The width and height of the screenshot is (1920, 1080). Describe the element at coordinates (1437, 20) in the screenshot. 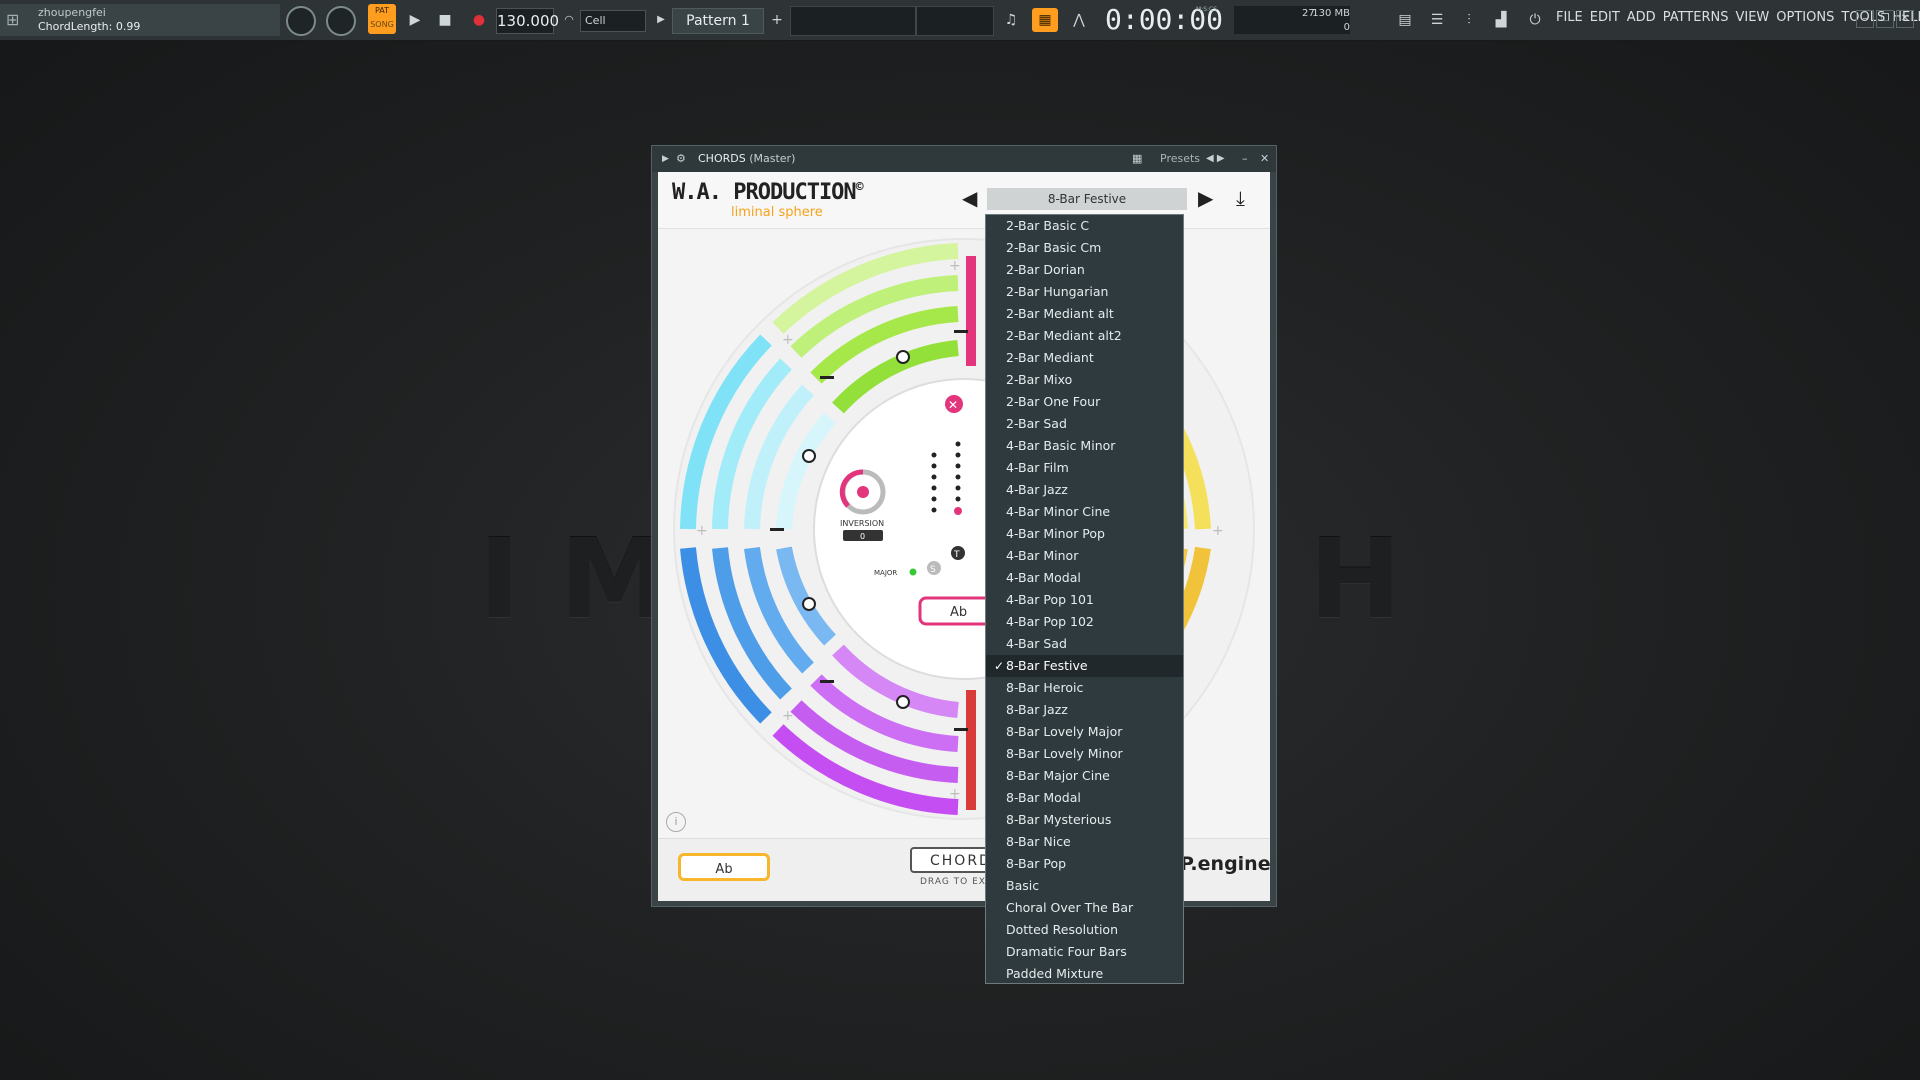

I see `channel-rack-icon: ☰` at that location.